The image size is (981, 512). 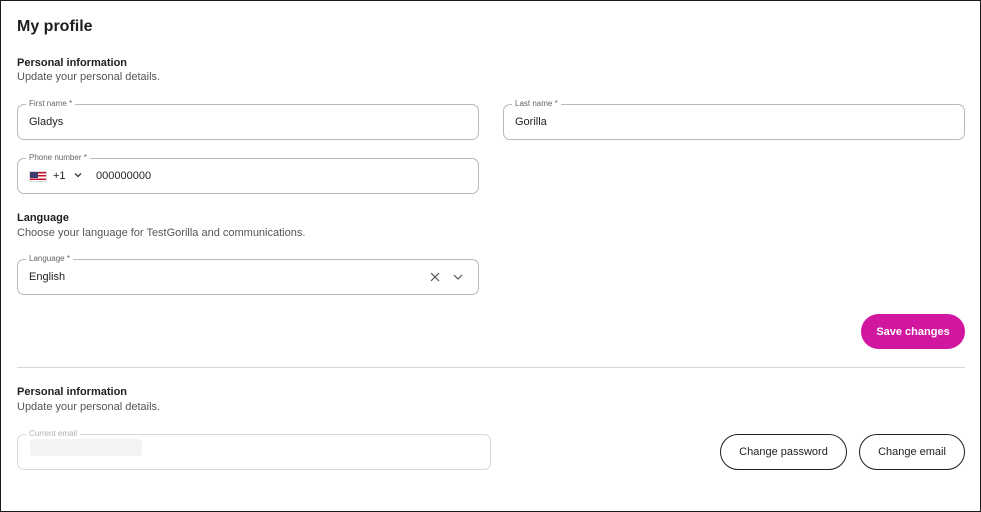 I want to click on language-heading: Language, so click(x=43, y=218).